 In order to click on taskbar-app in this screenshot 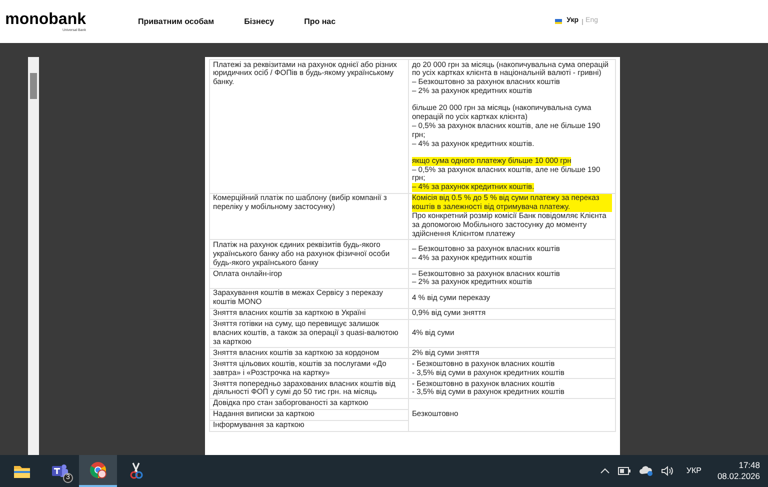, I will do `click(98, 471)`.